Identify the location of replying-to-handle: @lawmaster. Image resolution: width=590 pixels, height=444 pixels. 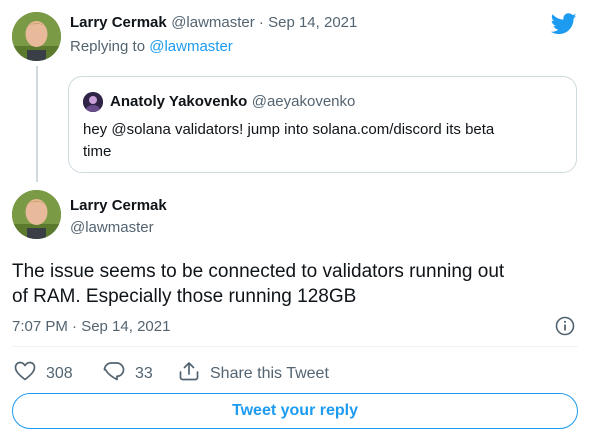
(191, 46).